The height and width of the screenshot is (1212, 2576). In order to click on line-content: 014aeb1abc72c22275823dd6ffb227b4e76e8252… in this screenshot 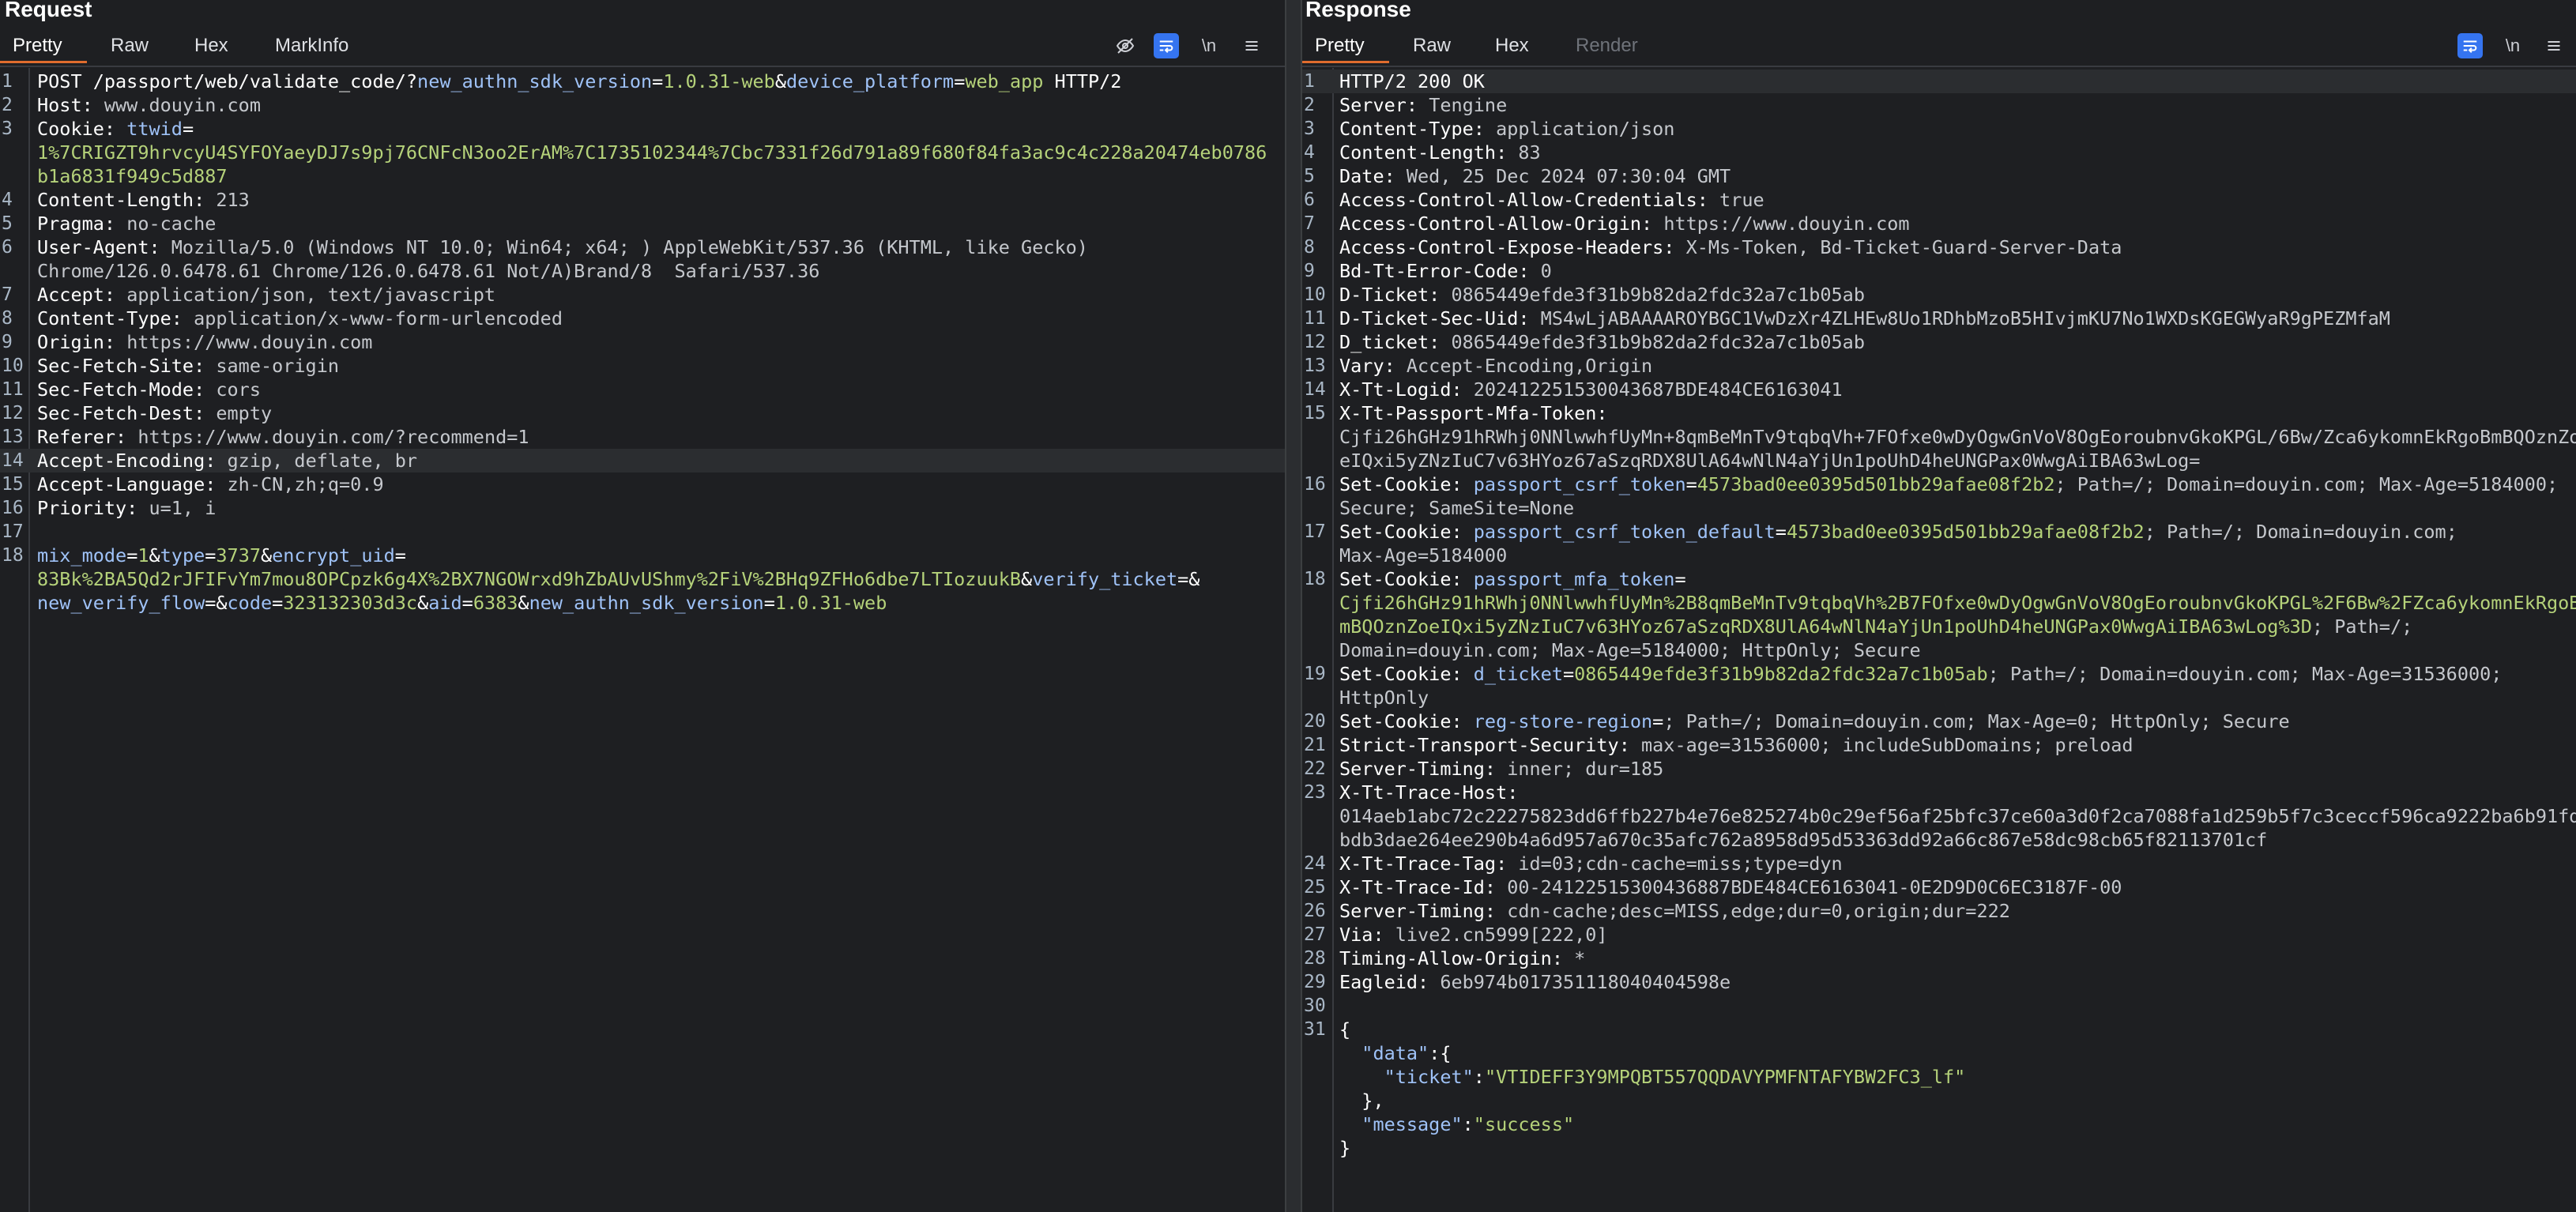, I will do `click(1957, 816)`.